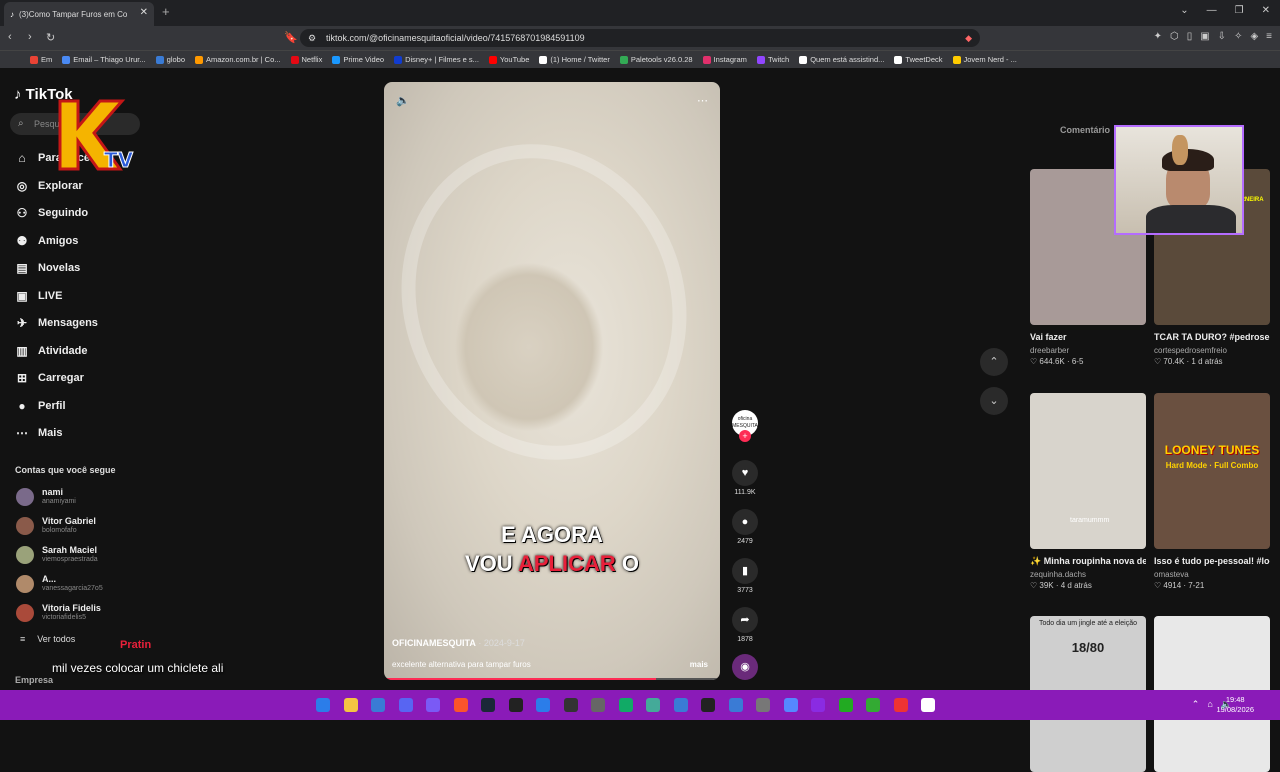 The height and width of the screenshot is (772, 1280). What do you see at coordinates (994, 362) in the screenshot?
I see `chevron-up-icon: ⌃` at bounding box center [994, 362].